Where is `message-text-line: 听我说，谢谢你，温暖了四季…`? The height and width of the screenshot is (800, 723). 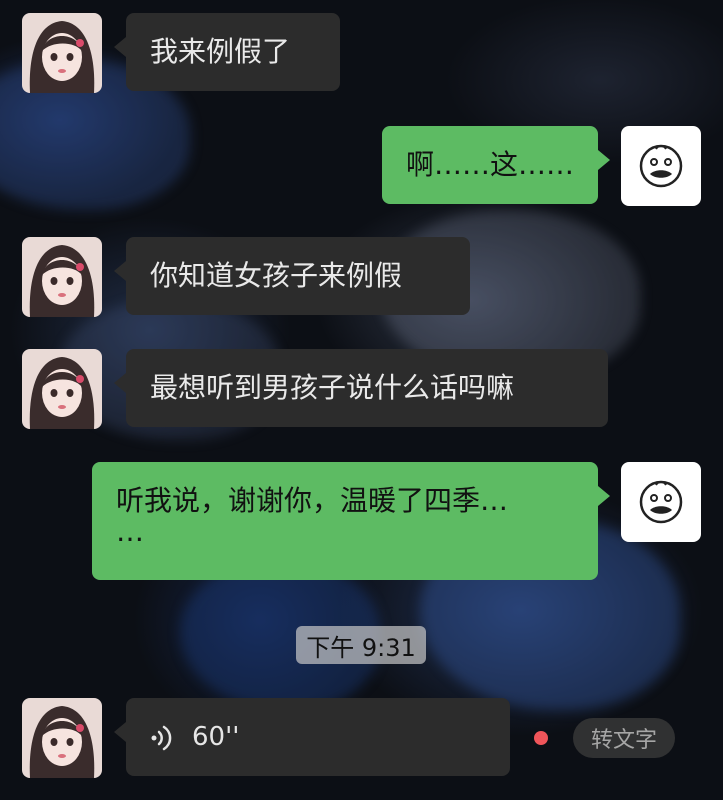 message-text-line: 听我说，谢谢你，温暖了四季… is located at coordinates (312, 500).